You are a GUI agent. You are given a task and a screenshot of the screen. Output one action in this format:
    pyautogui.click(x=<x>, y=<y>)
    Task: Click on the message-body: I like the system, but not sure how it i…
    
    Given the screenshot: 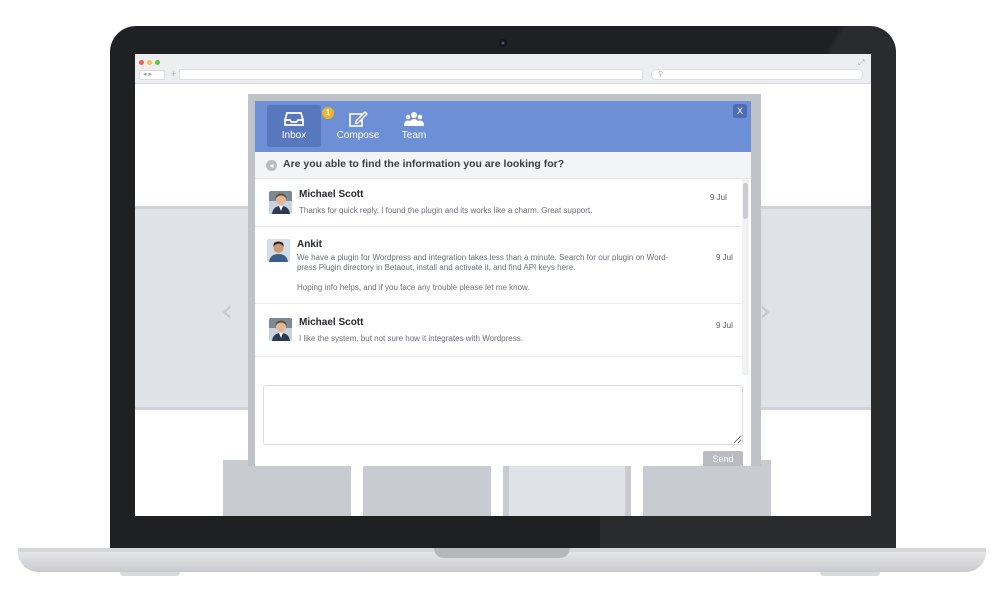 What is the action you would take?
    pyautogui.click(x=411, y=338)
    